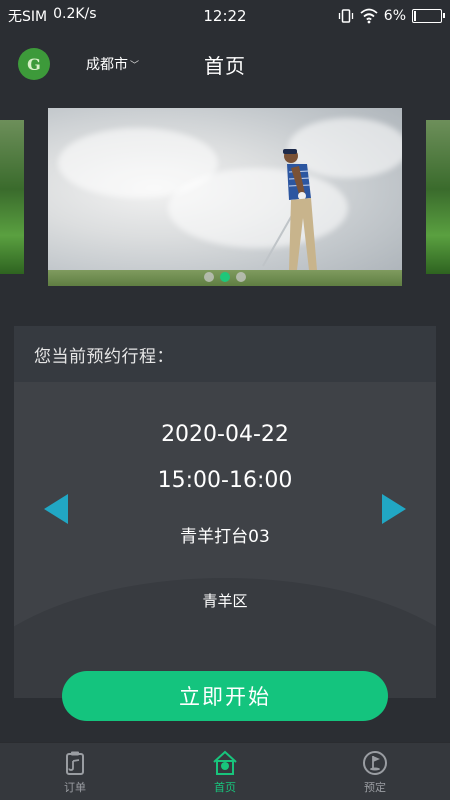 This screenshot has width=450, height=800. I want to click on banner-slide-next, so click(438, 197).